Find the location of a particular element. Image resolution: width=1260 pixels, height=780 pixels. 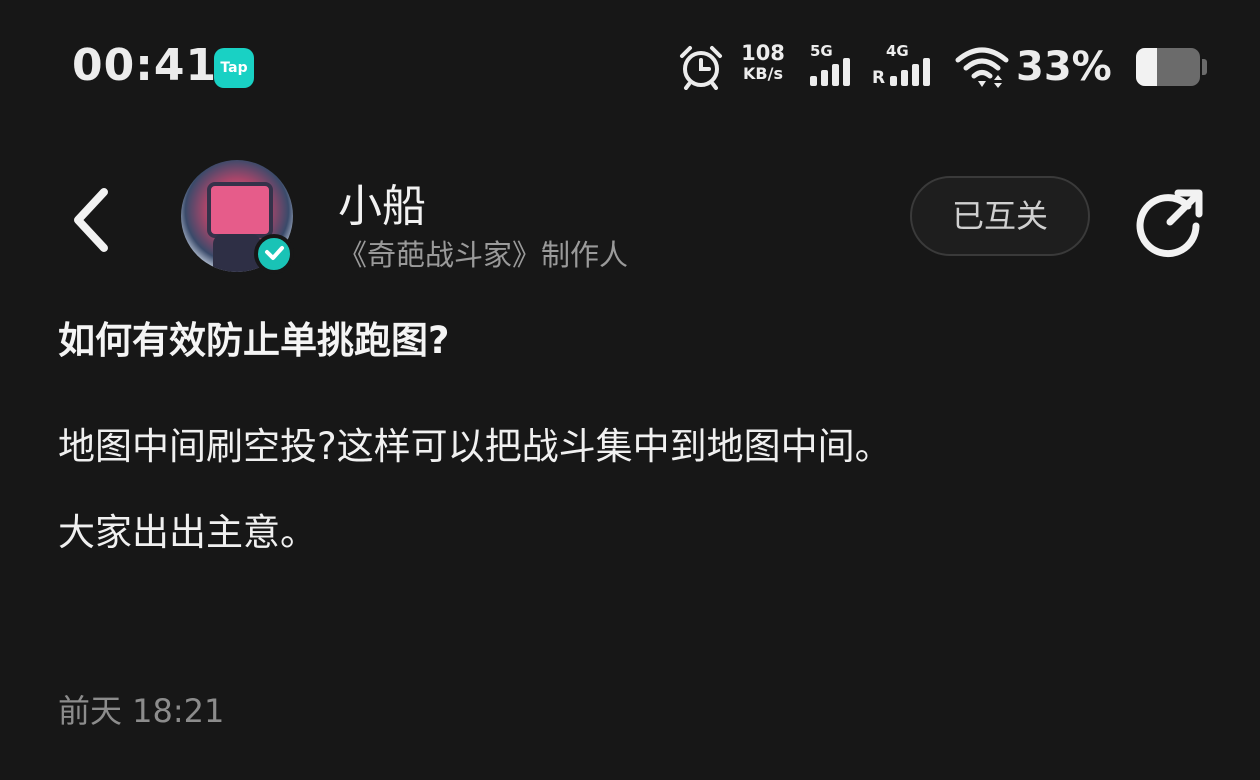

post-title: 如何有效防止单挑跑图? is located at coordinates (254, 340).